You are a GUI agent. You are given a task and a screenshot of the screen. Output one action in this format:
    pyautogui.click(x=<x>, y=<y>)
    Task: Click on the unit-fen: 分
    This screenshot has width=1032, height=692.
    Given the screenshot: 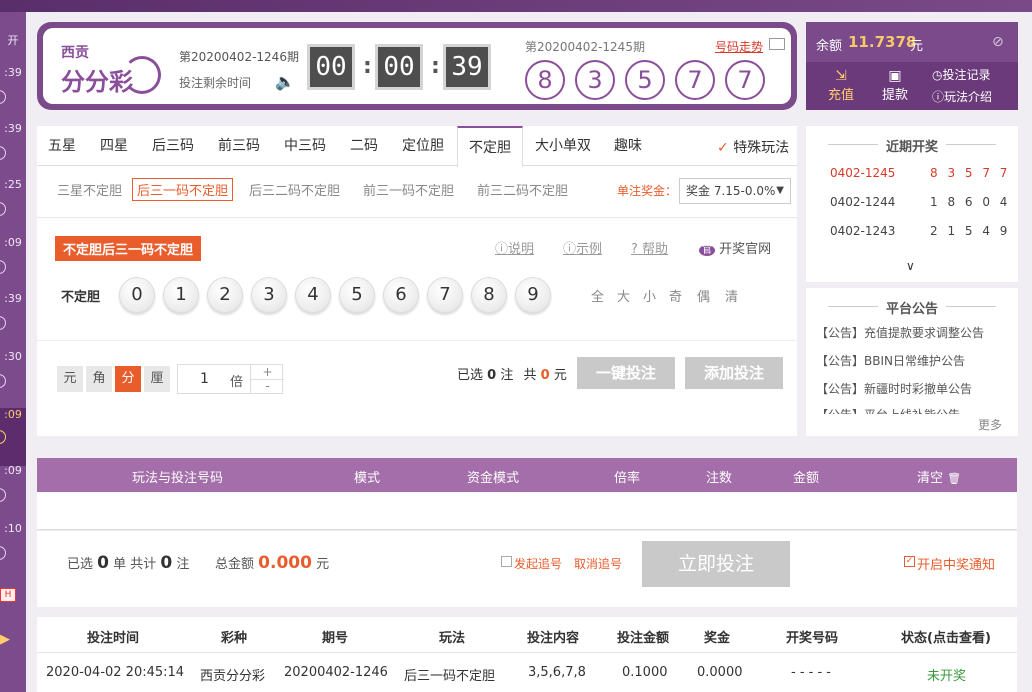 What is the action you would take?
    pyautogui.click(x=128, y=379)
    